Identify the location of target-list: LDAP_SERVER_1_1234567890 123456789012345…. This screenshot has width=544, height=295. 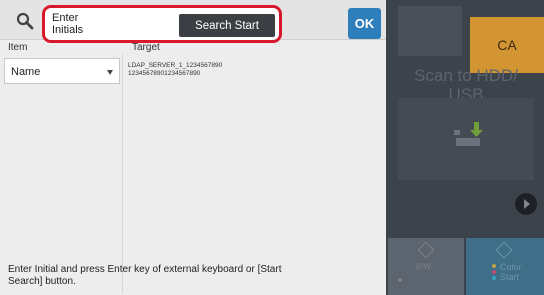
(175, 70).